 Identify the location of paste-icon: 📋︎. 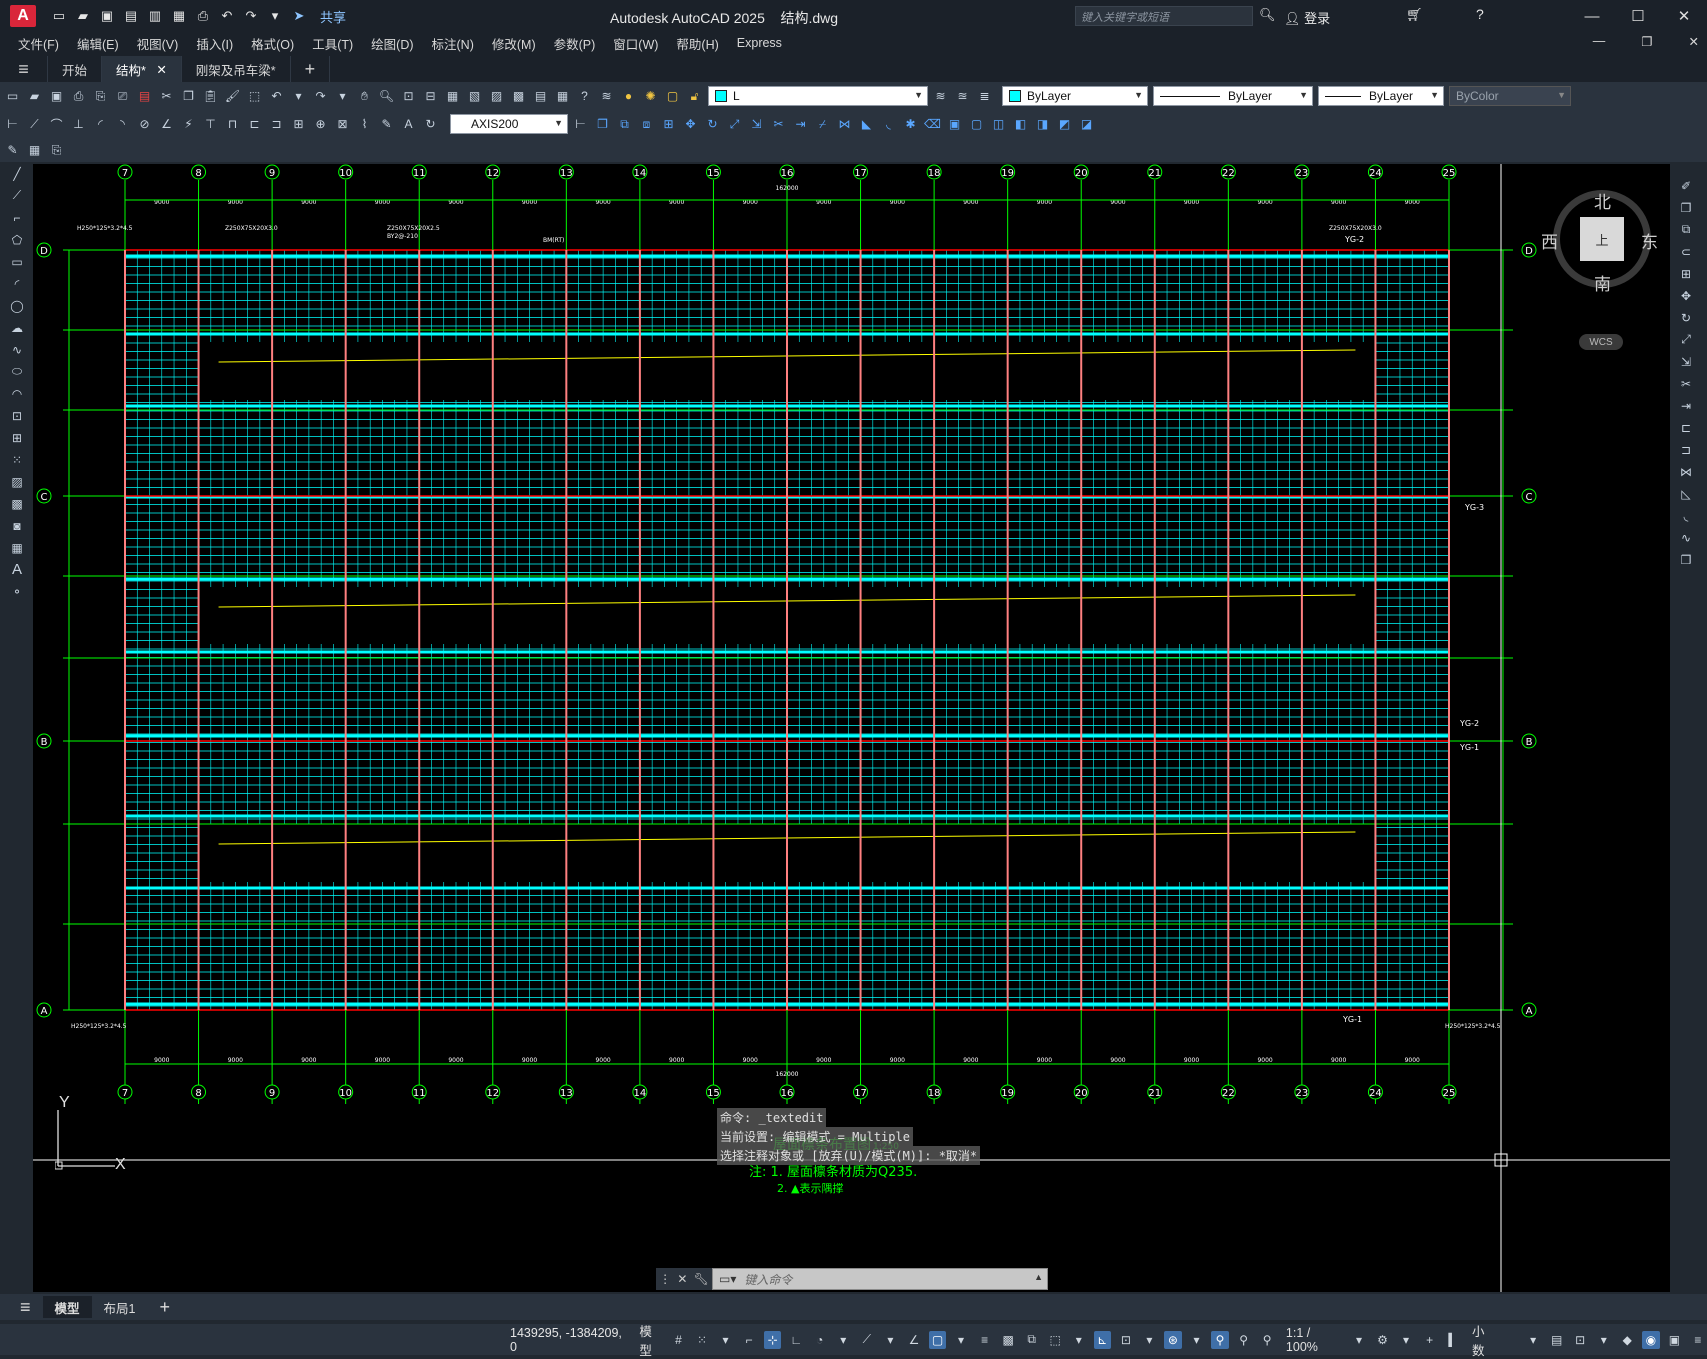
(210, 96).